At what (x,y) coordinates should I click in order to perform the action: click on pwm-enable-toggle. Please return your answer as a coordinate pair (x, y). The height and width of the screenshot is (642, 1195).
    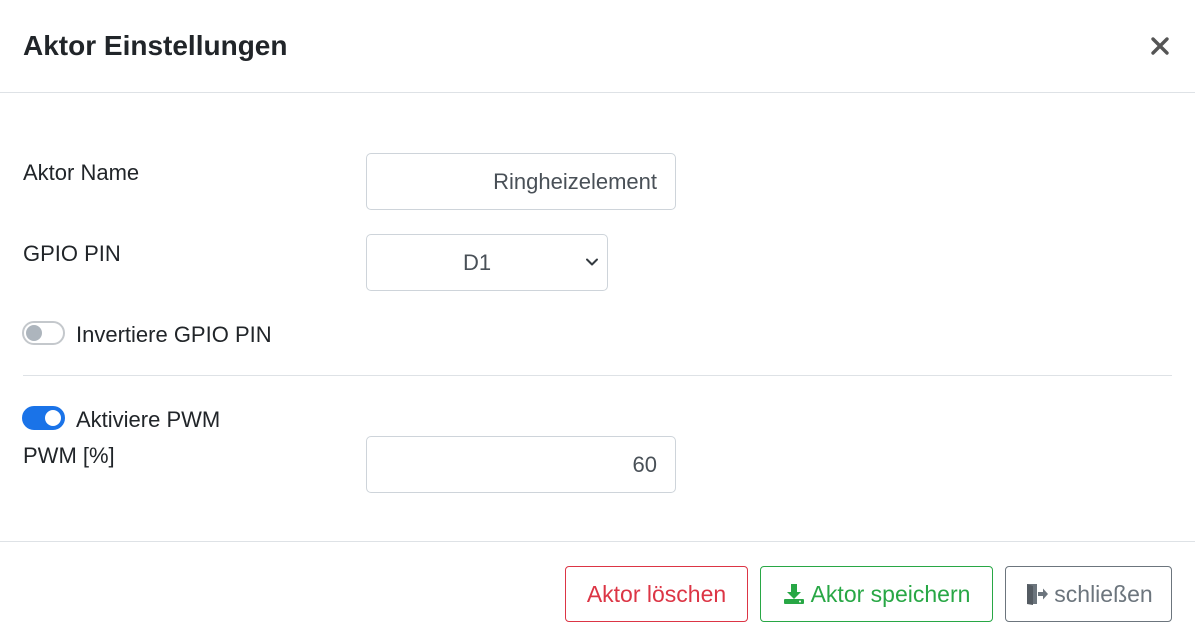
    Looking at the image, I should click on (43, 418).